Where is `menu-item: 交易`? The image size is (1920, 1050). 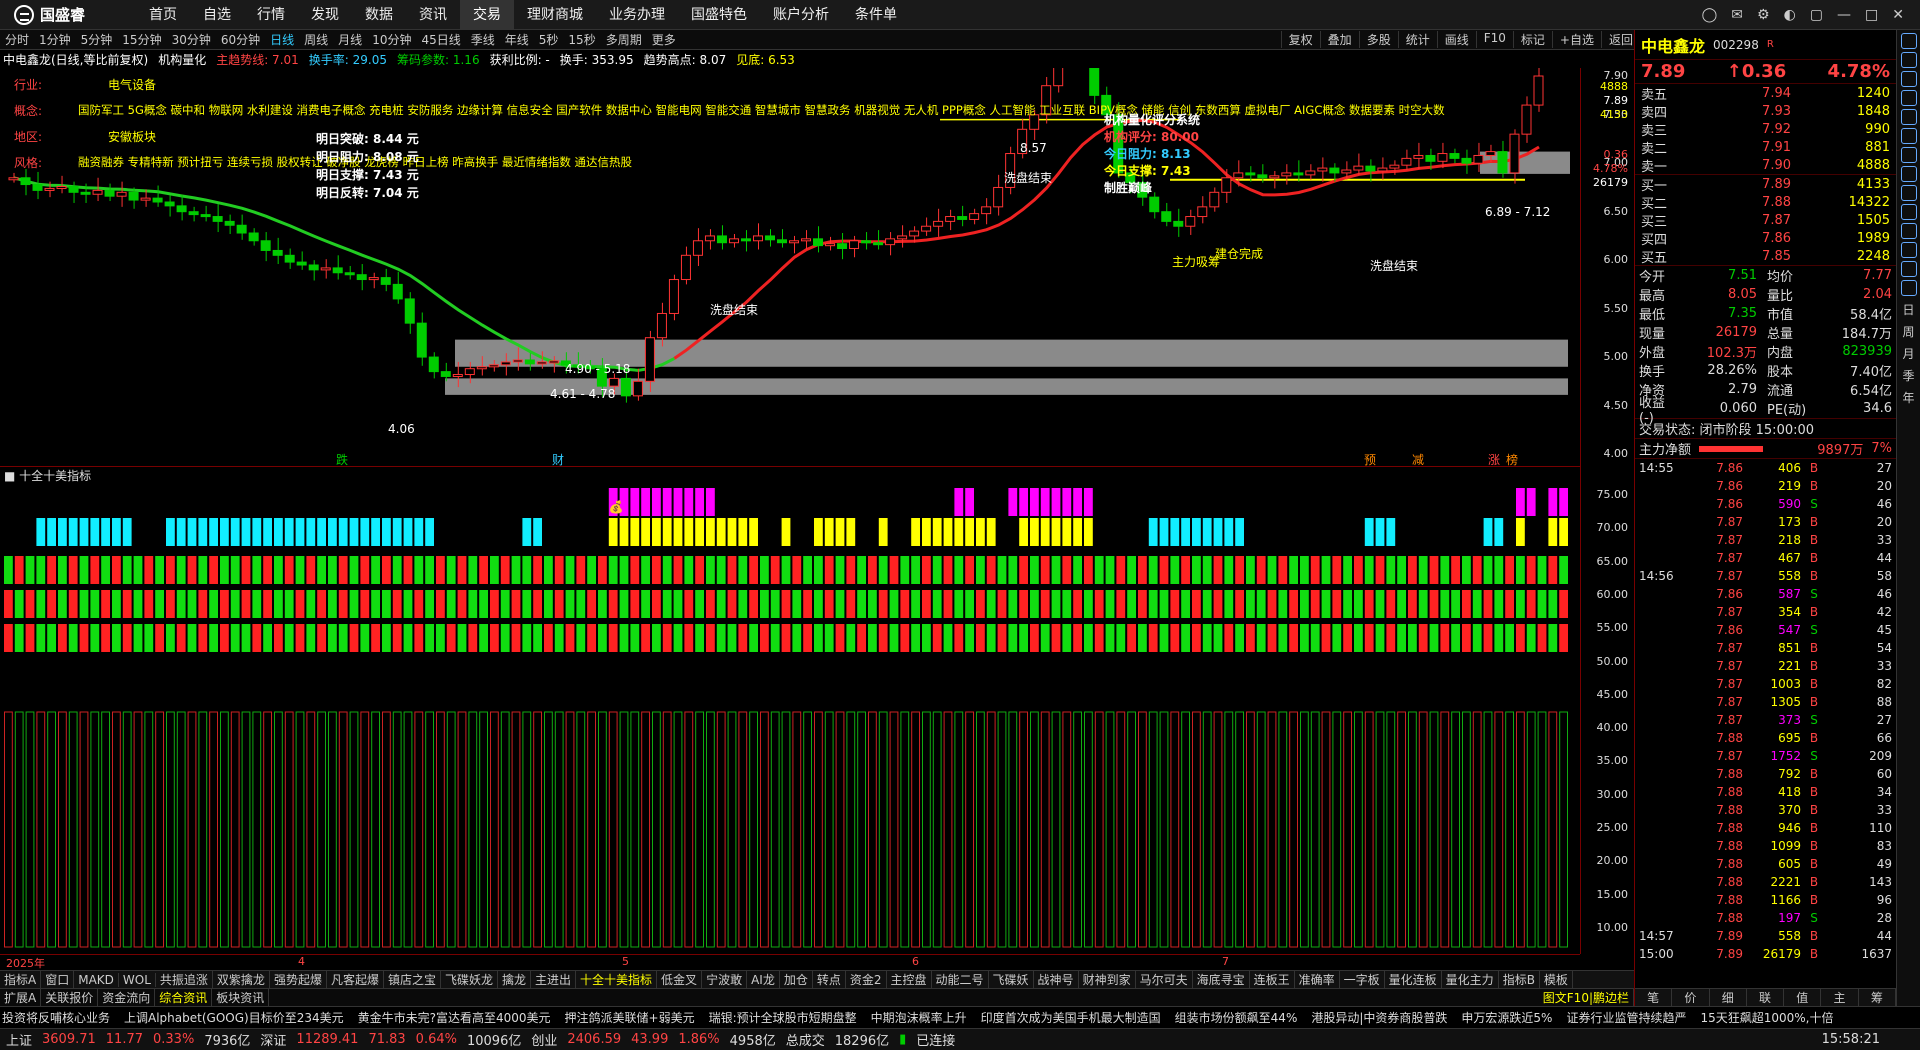
menu-item: 交易 is located at coordinates (487, 15).